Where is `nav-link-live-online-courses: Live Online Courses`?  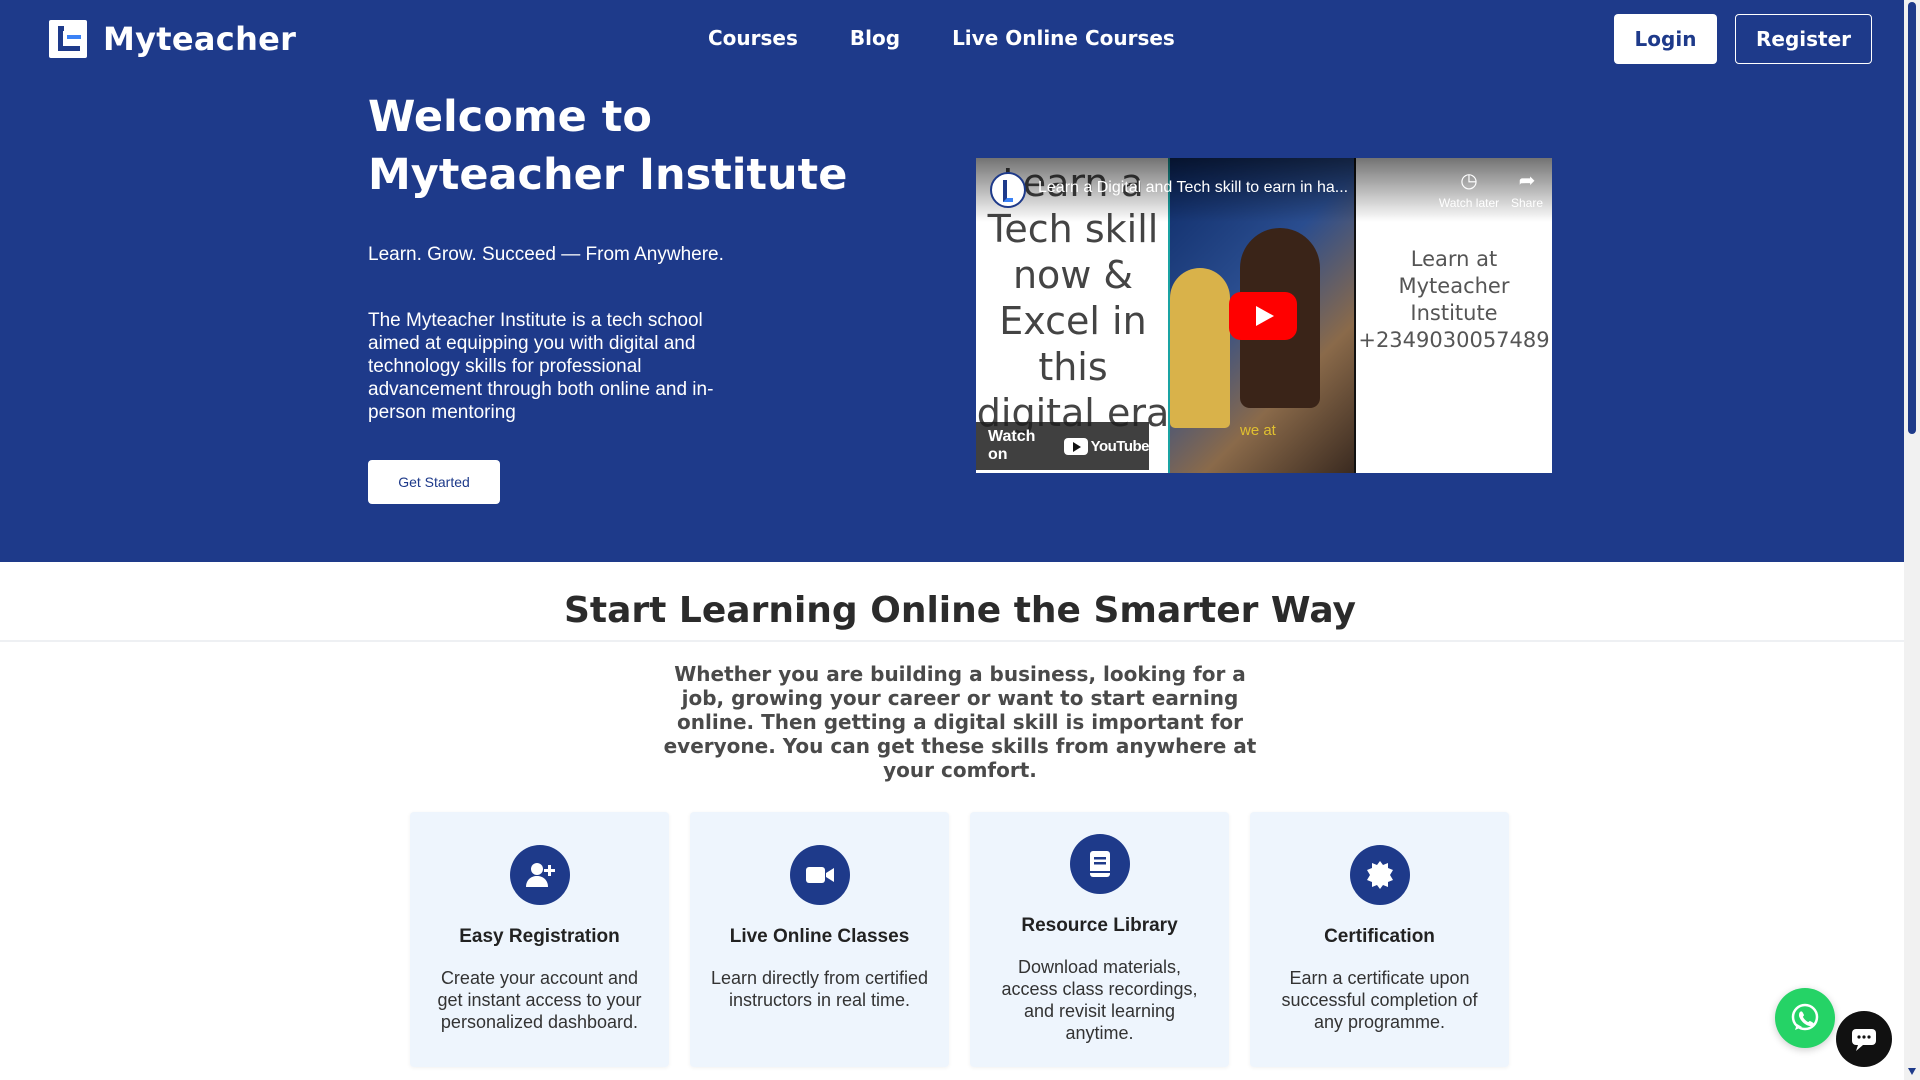
nav-link-live-online-courses: Live Online Courses is located at coordinates (1063, 38).